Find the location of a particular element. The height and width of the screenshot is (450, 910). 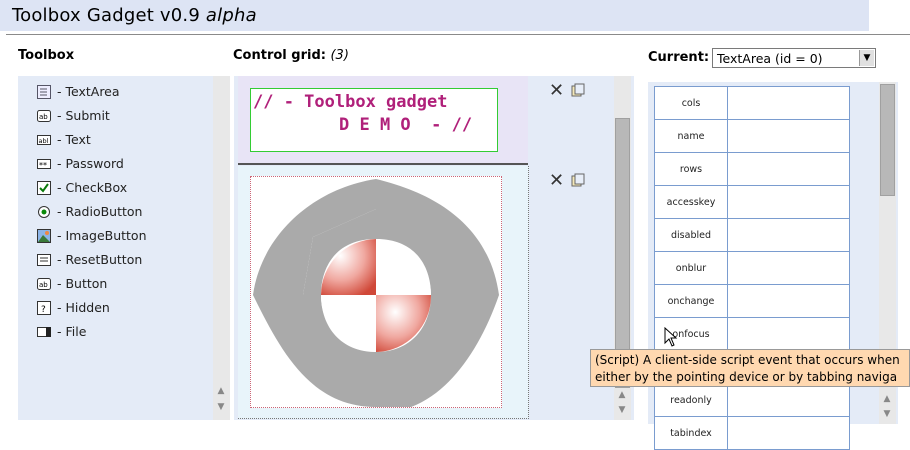

app-title: Toolbox Gadget v0.9 alpha is located at coordinates (134, 15).